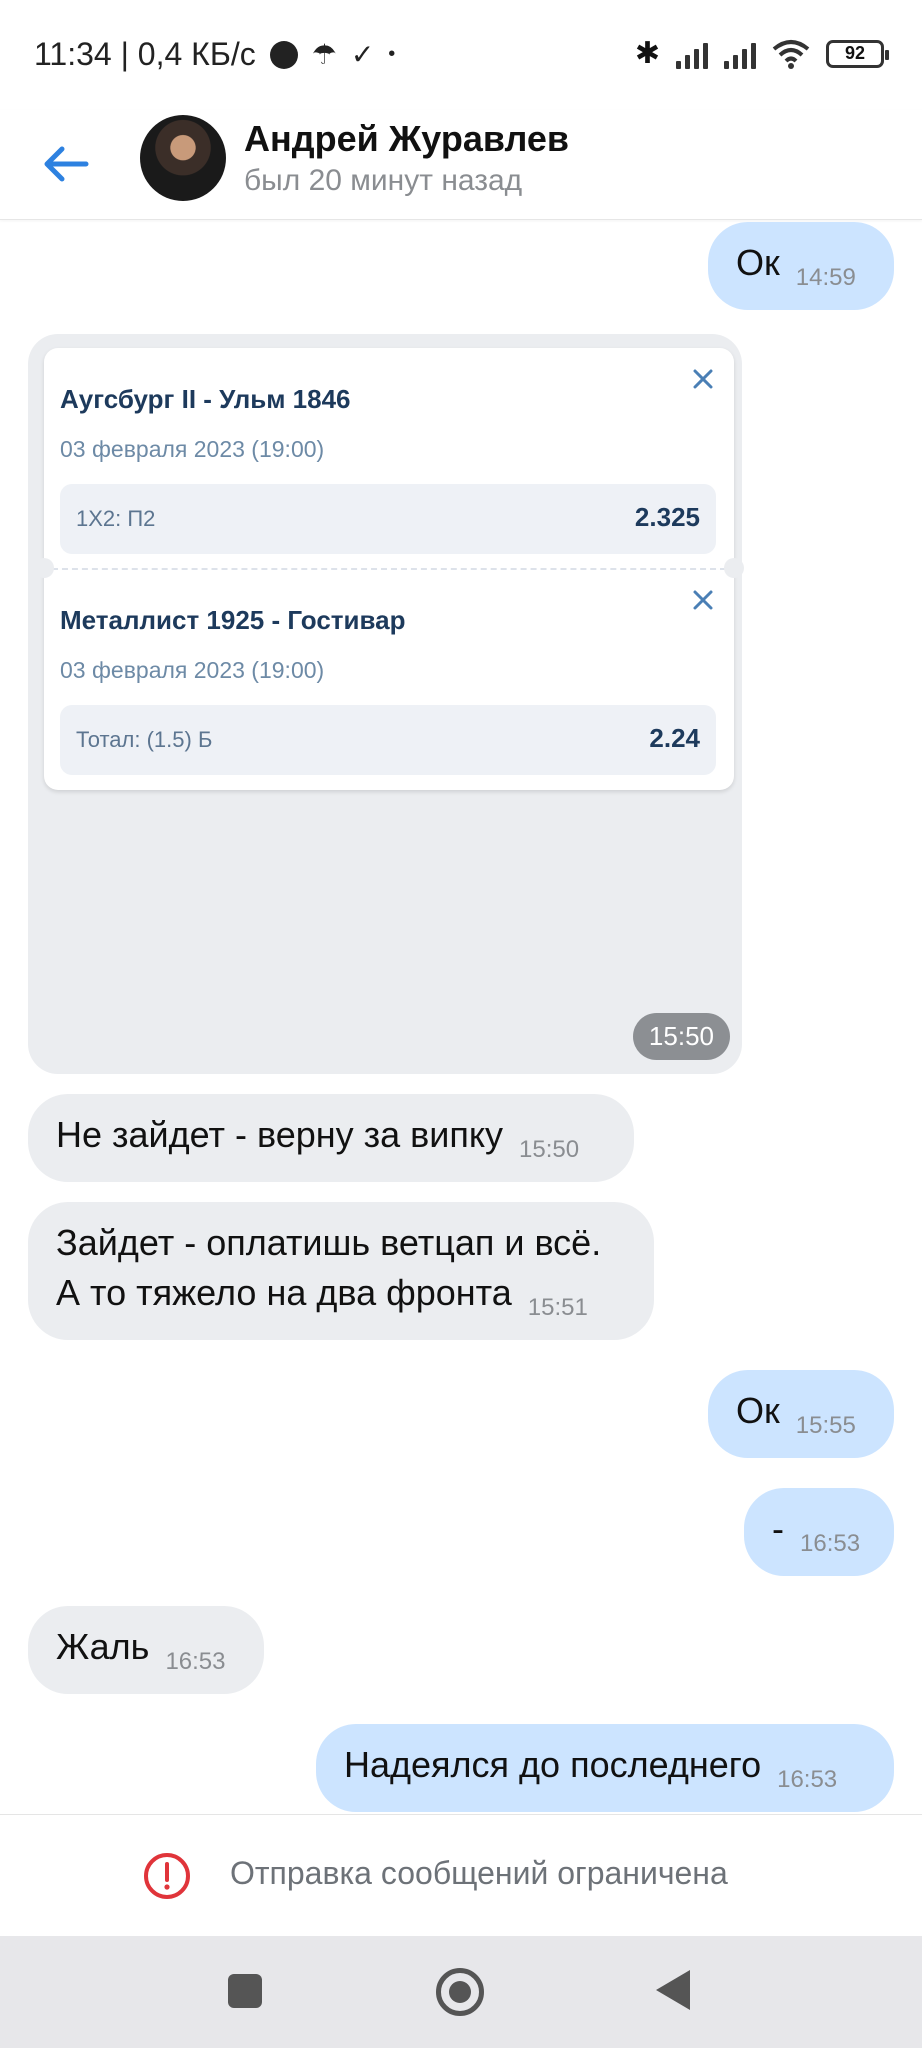 Image resolution: width=922 pixels, height=2048 pixels. I want to click on message-bubble: Надеялся до последнего 16:53, so click(605, 1768).